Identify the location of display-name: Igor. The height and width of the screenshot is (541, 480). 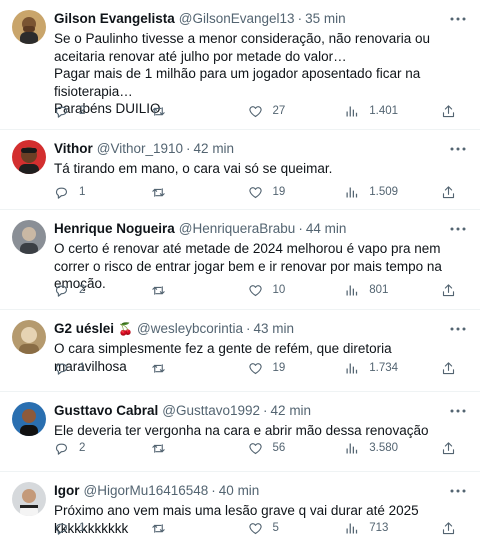
(67, 491).